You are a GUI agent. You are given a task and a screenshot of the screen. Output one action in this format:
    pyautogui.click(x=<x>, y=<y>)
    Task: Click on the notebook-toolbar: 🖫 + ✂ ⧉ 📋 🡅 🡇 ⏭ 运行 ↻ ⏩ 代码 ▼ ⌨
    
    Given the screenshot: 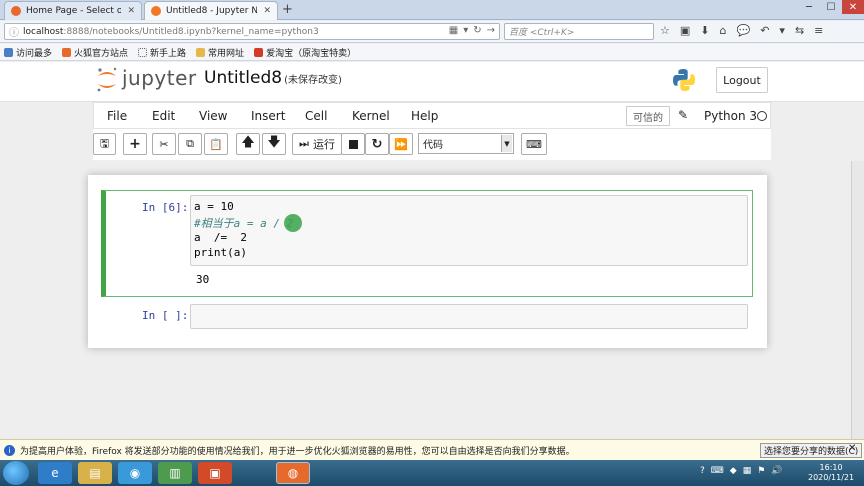 What is the action you would take?
    pyautogui.click(x=432, y=144)
    